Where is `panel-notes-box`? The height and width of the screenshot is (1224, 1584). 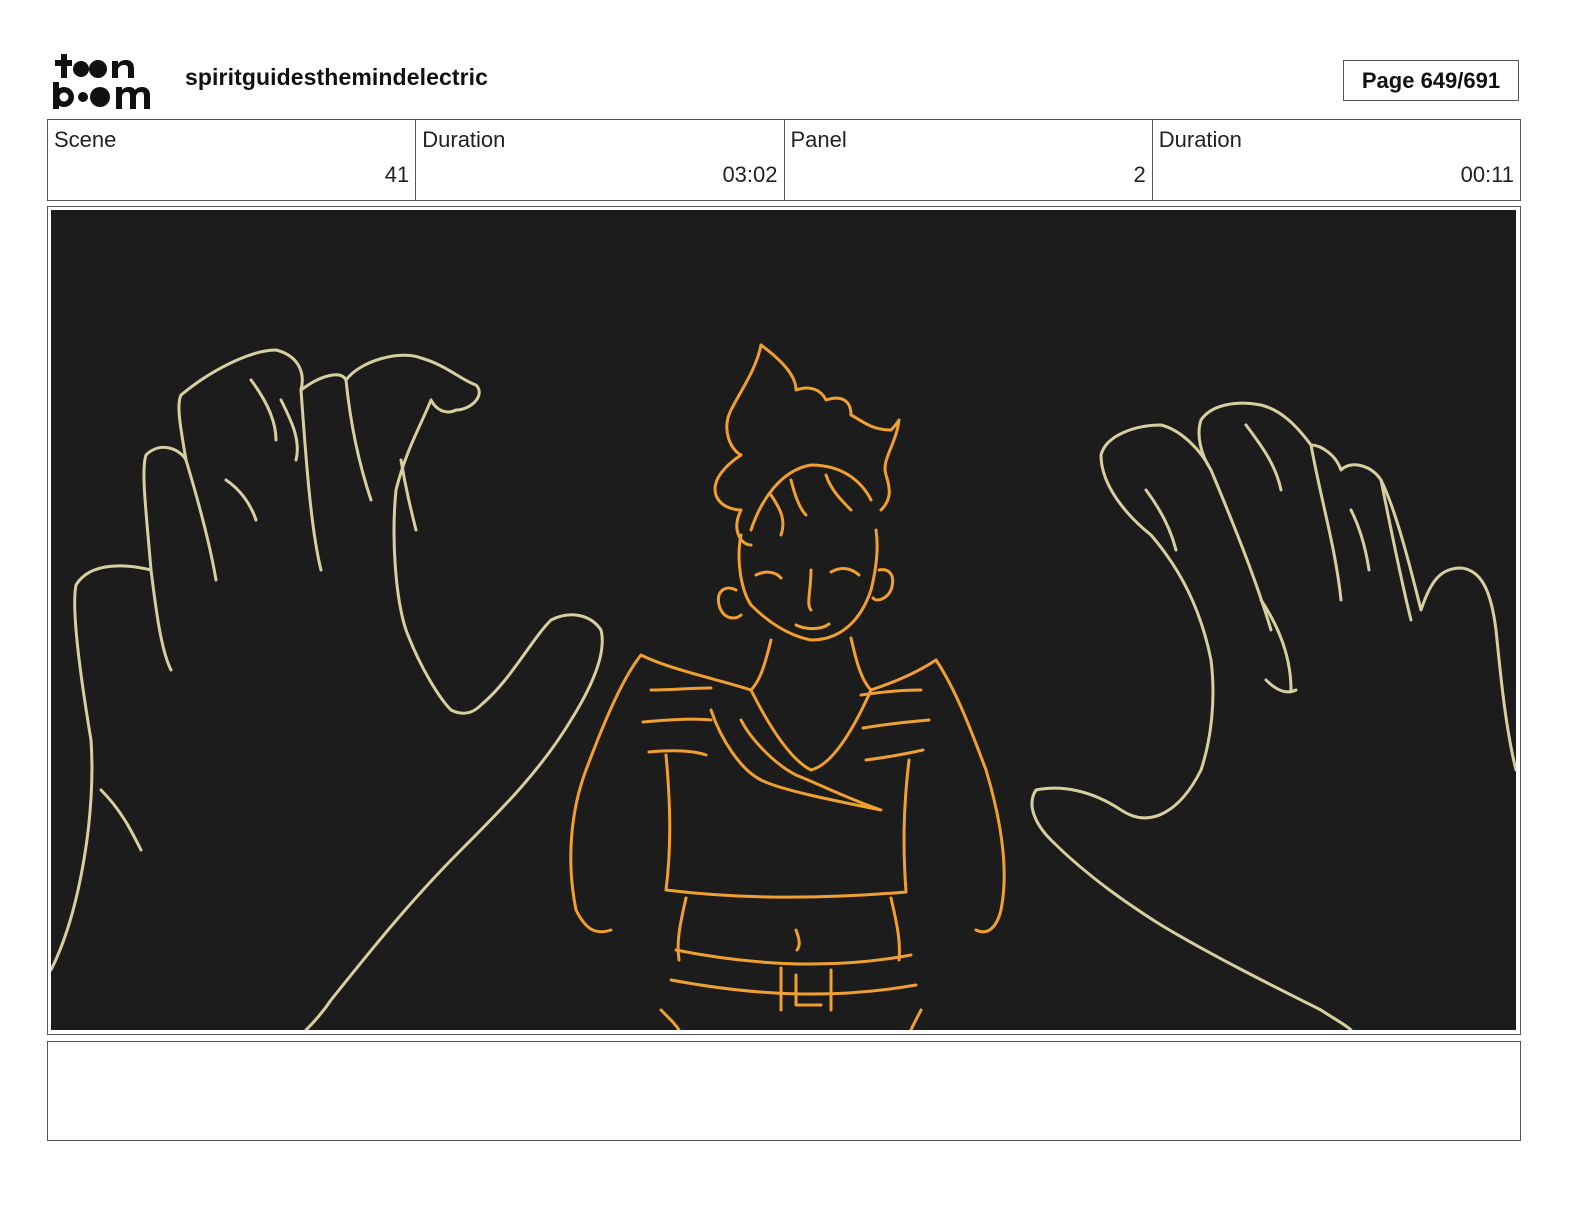
panel-notes-box is located at coordinates (784, 1091).